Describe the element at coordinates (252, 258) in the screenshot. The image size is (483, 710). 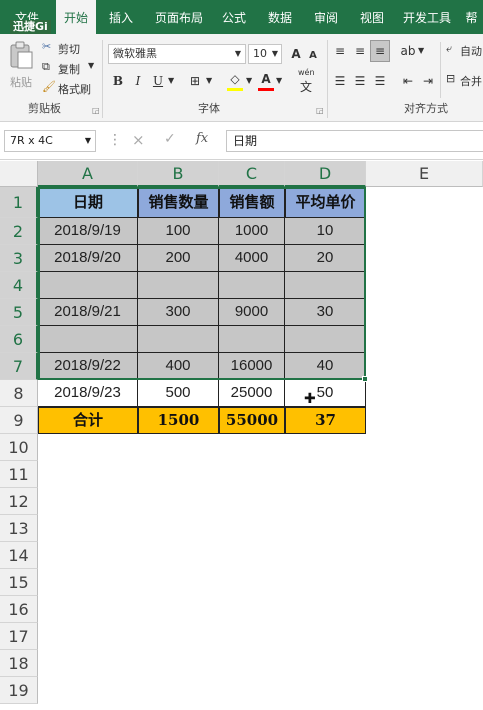
I see `cell-c3: 4000` at that location.